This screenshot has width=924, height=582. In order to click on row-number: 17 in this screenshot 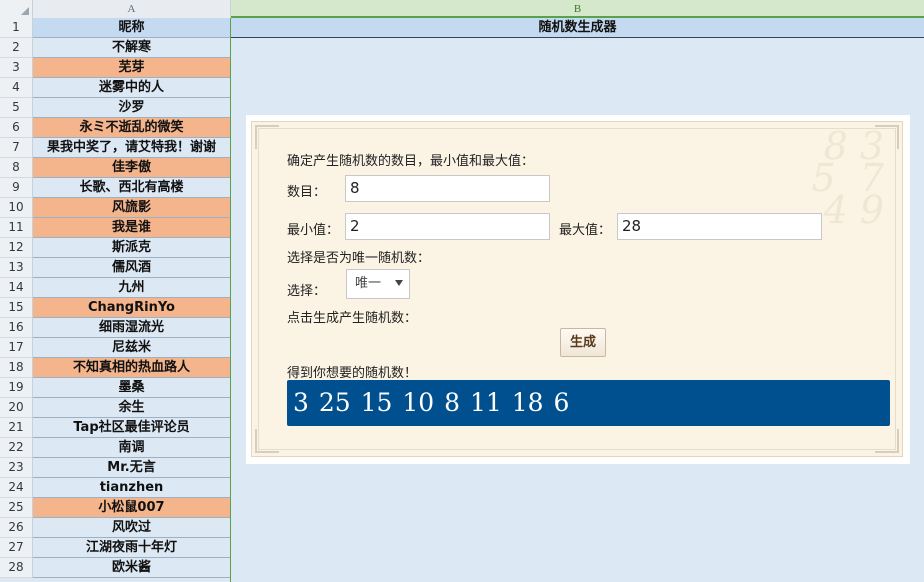, I will do `click(16, 348)`.